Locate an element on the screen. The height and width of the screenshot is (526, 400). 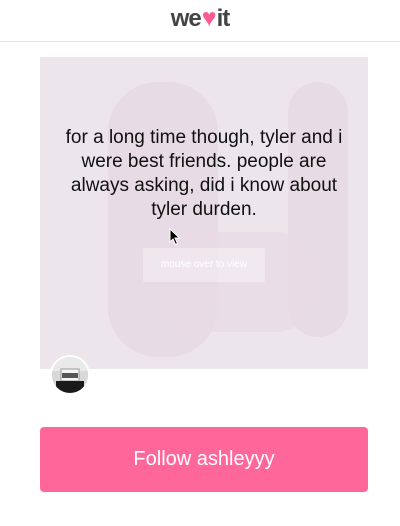
top-bar: we♥it is located at coordinates (200, 21).